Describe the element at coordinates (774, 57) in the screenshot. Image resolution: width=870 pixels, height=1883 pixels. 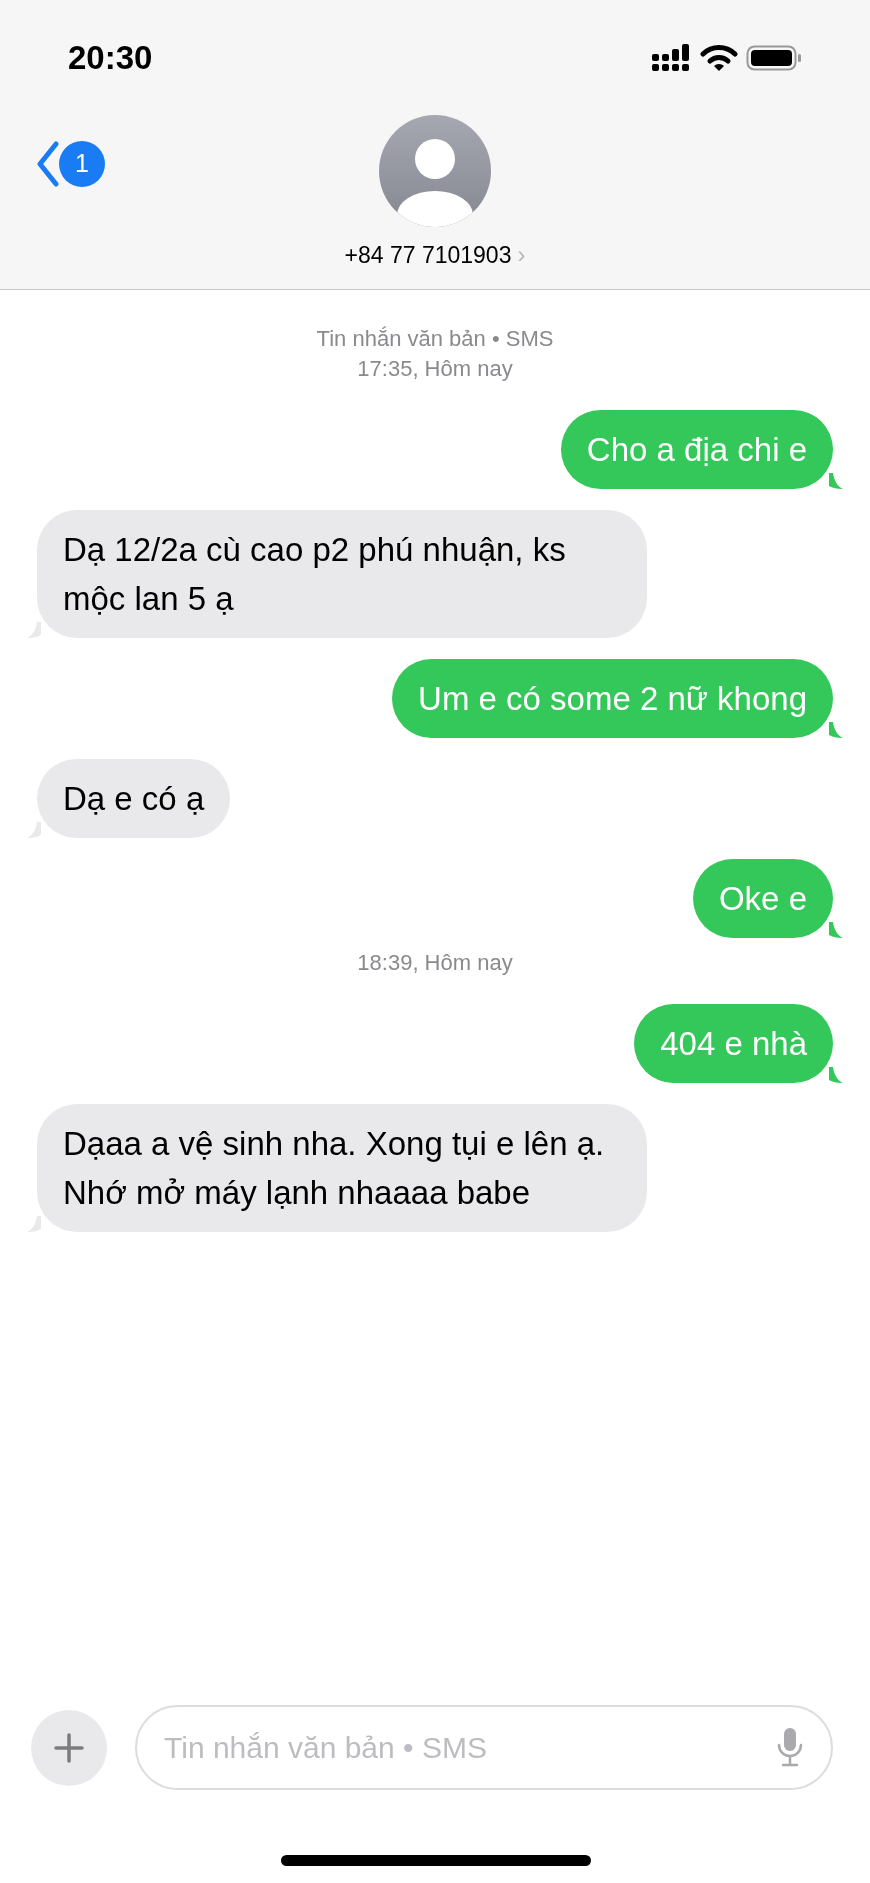
I see `battery-icon` at that location.